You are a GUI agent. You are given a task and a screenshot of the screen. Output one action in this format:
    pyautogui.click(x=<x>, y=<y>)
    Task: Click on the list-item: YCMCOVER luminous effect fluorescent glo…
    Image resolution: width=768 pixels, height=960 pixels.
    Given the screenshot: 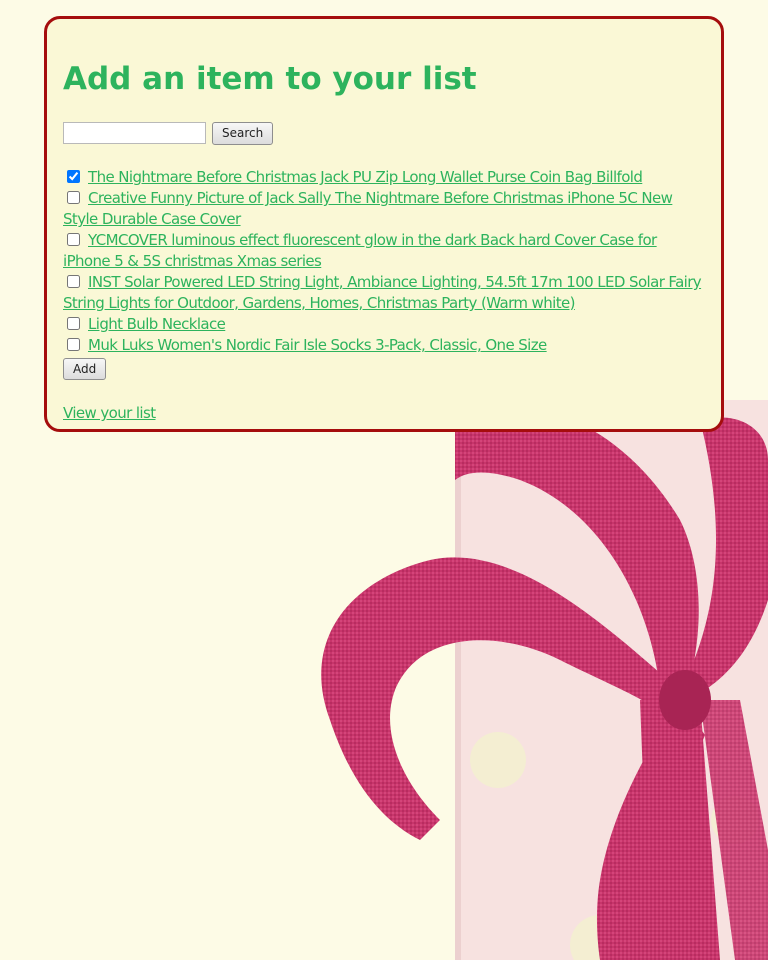 What is the action you would take?
    pyautogui.click(x=384, y=251)
    